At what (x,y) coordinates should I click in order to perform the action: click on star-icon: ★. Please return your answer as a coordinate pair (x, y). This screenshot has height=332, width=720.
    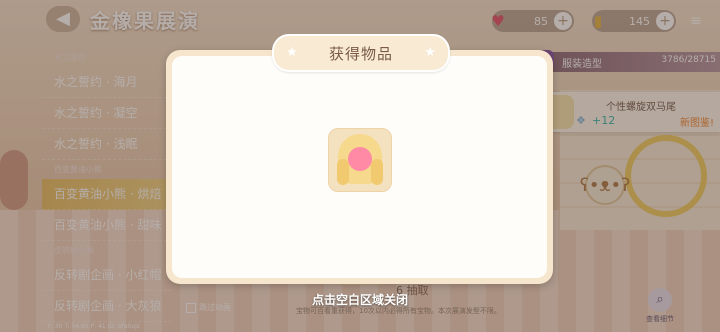
    Looking at the image, I should click on (430, 52).